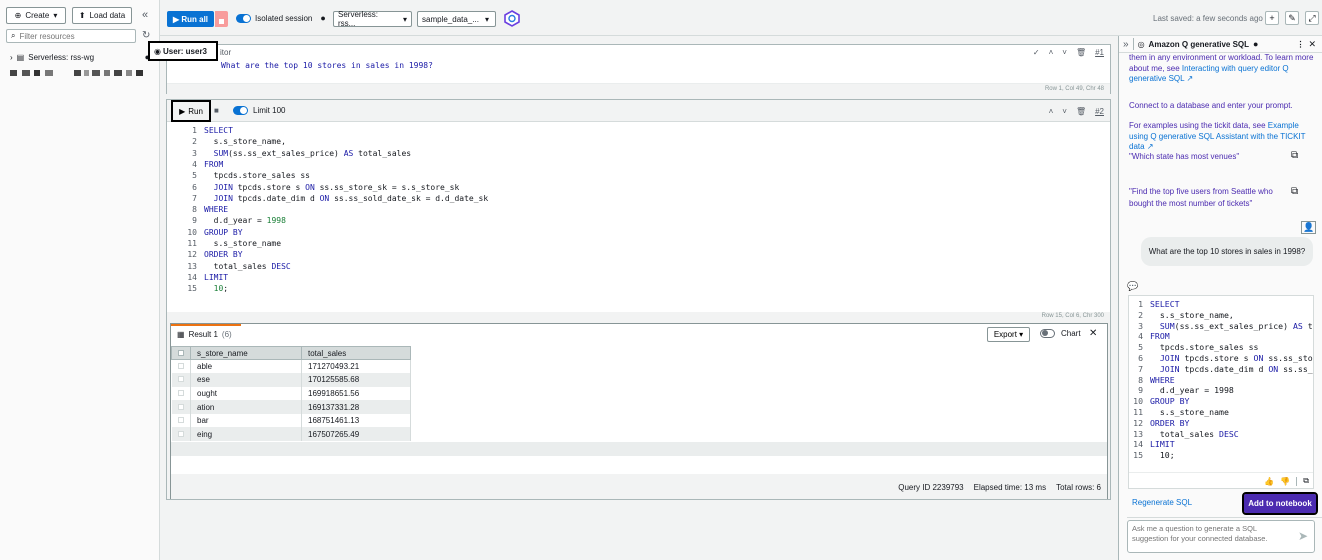 This screenshot has width=1322, height=560. Describe the element at coordinates (291, 420) in the screenshot. I see `table-row: bar 168751461.13` at that location.